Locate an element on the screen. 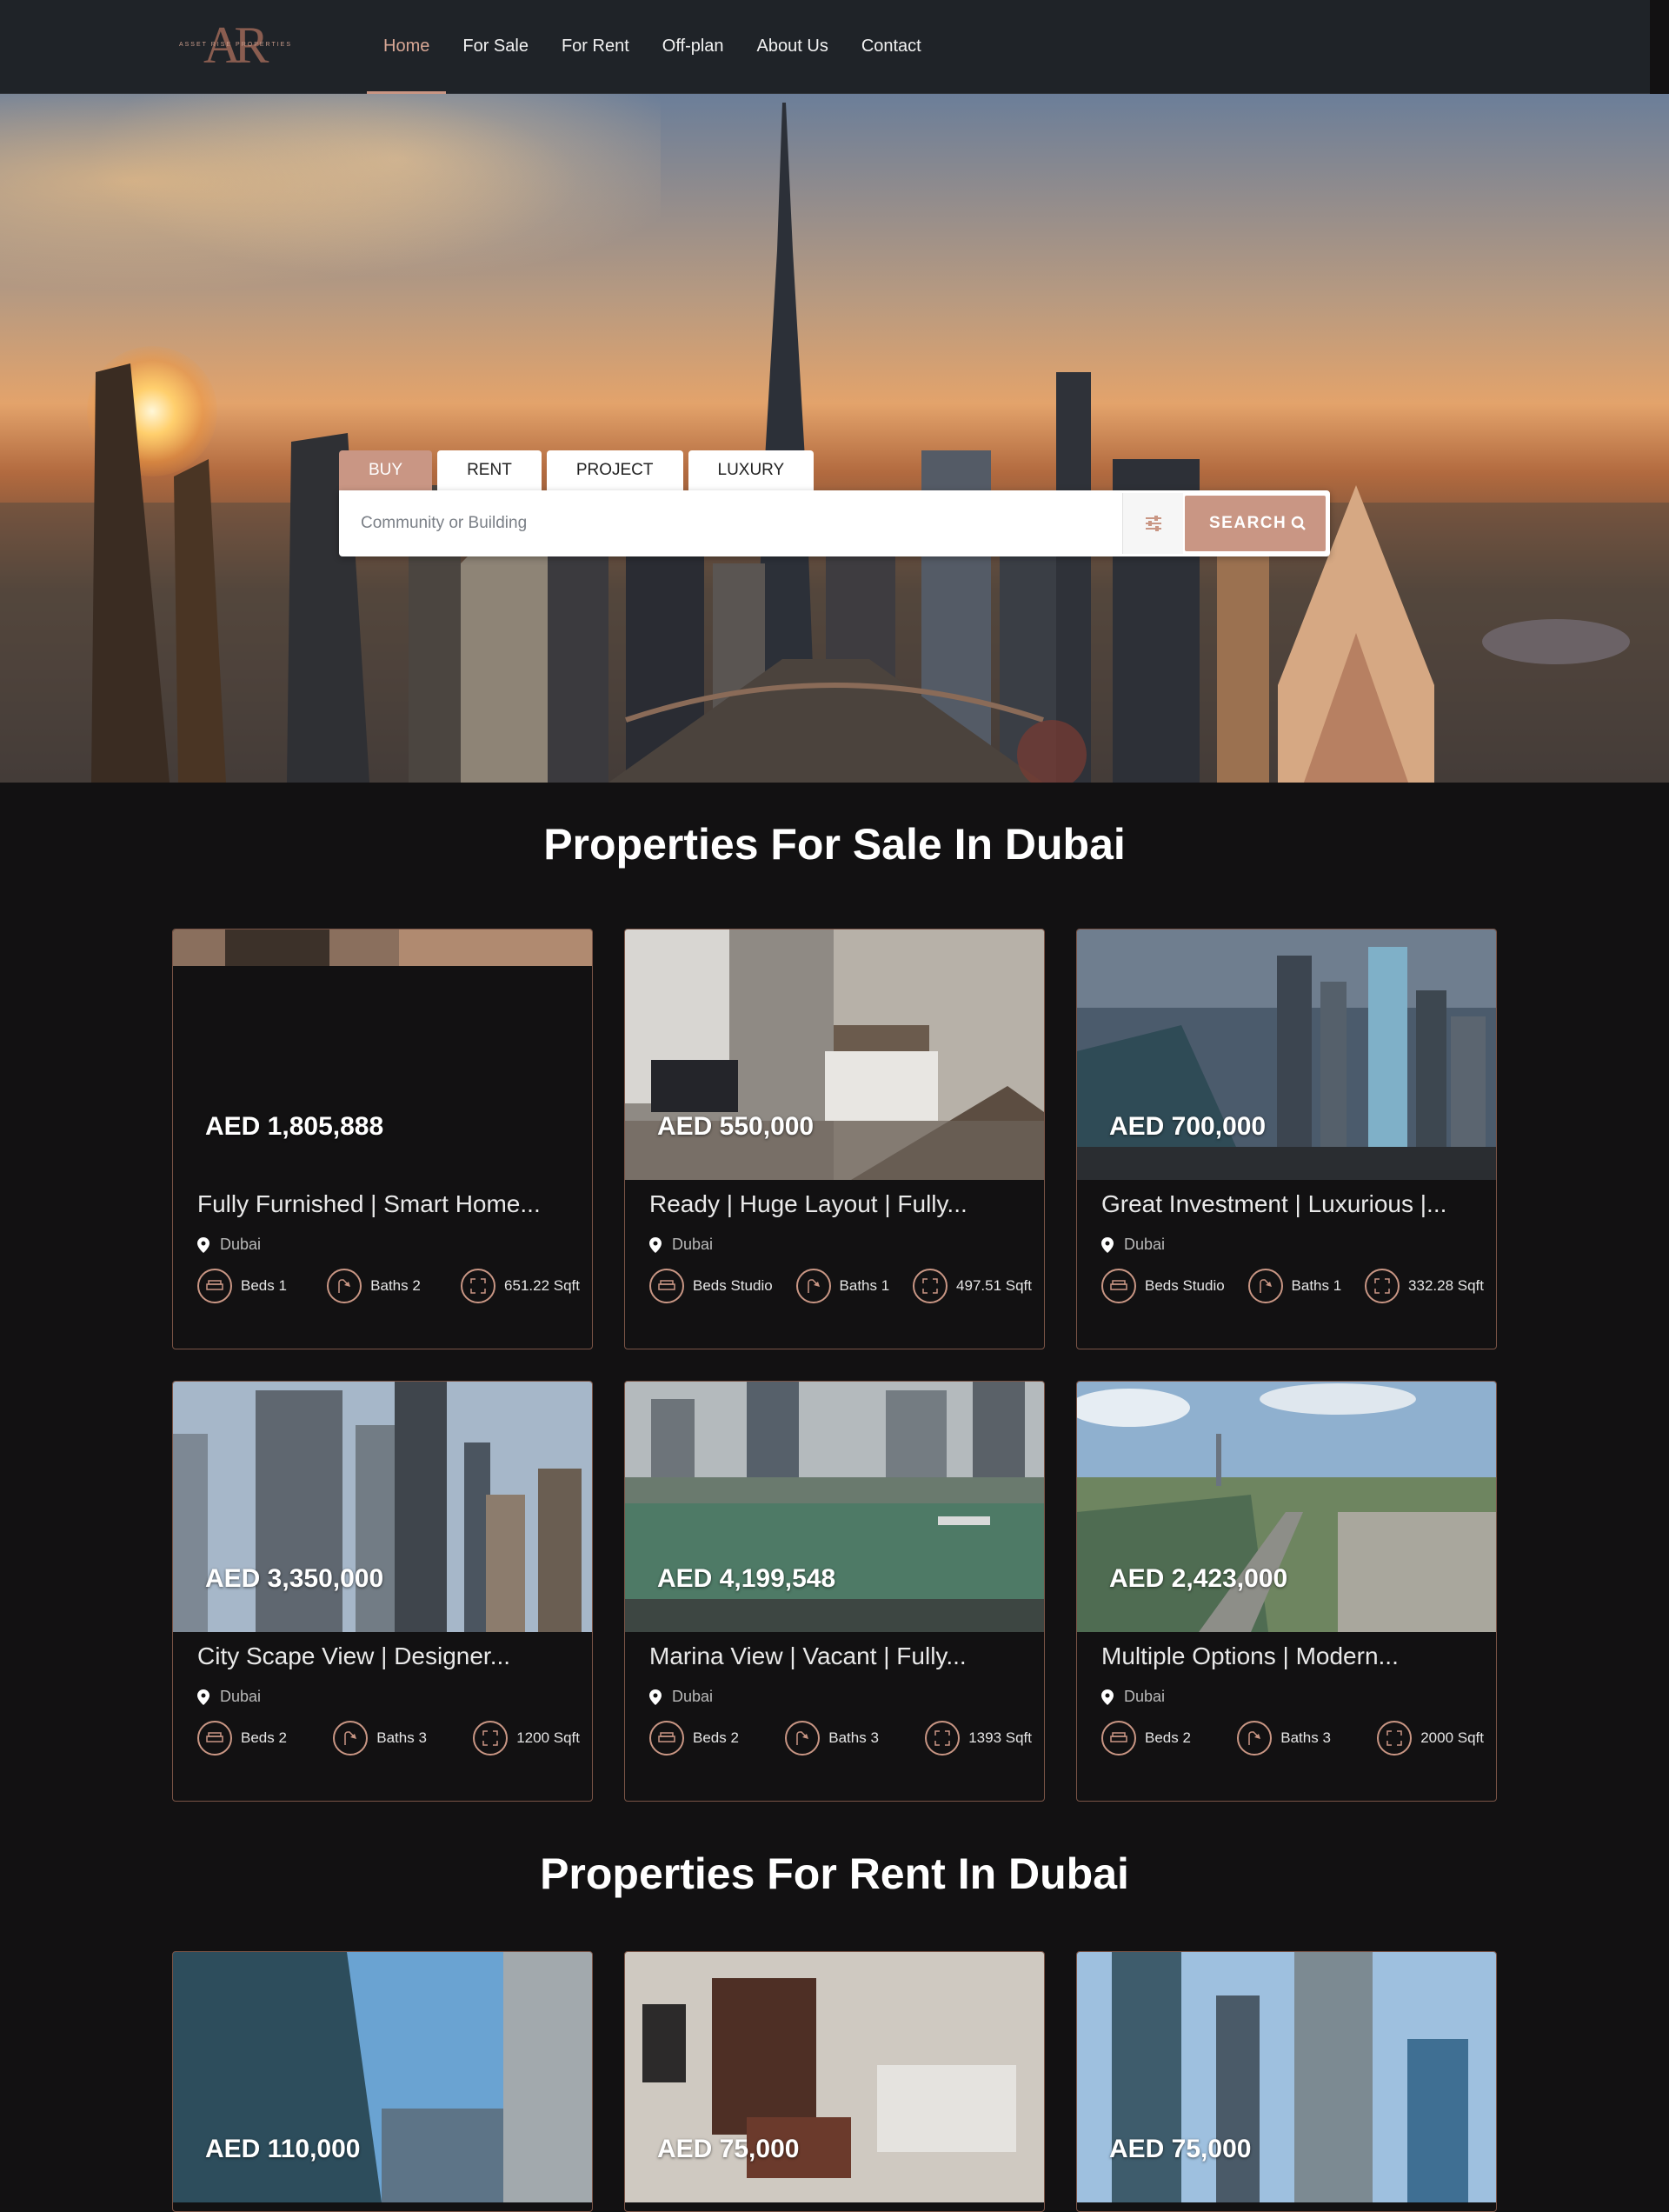 The width and height of the screenshot is (1669, 2212). baths-feature: Baths 1 is located at coordinates (1294, 1286).